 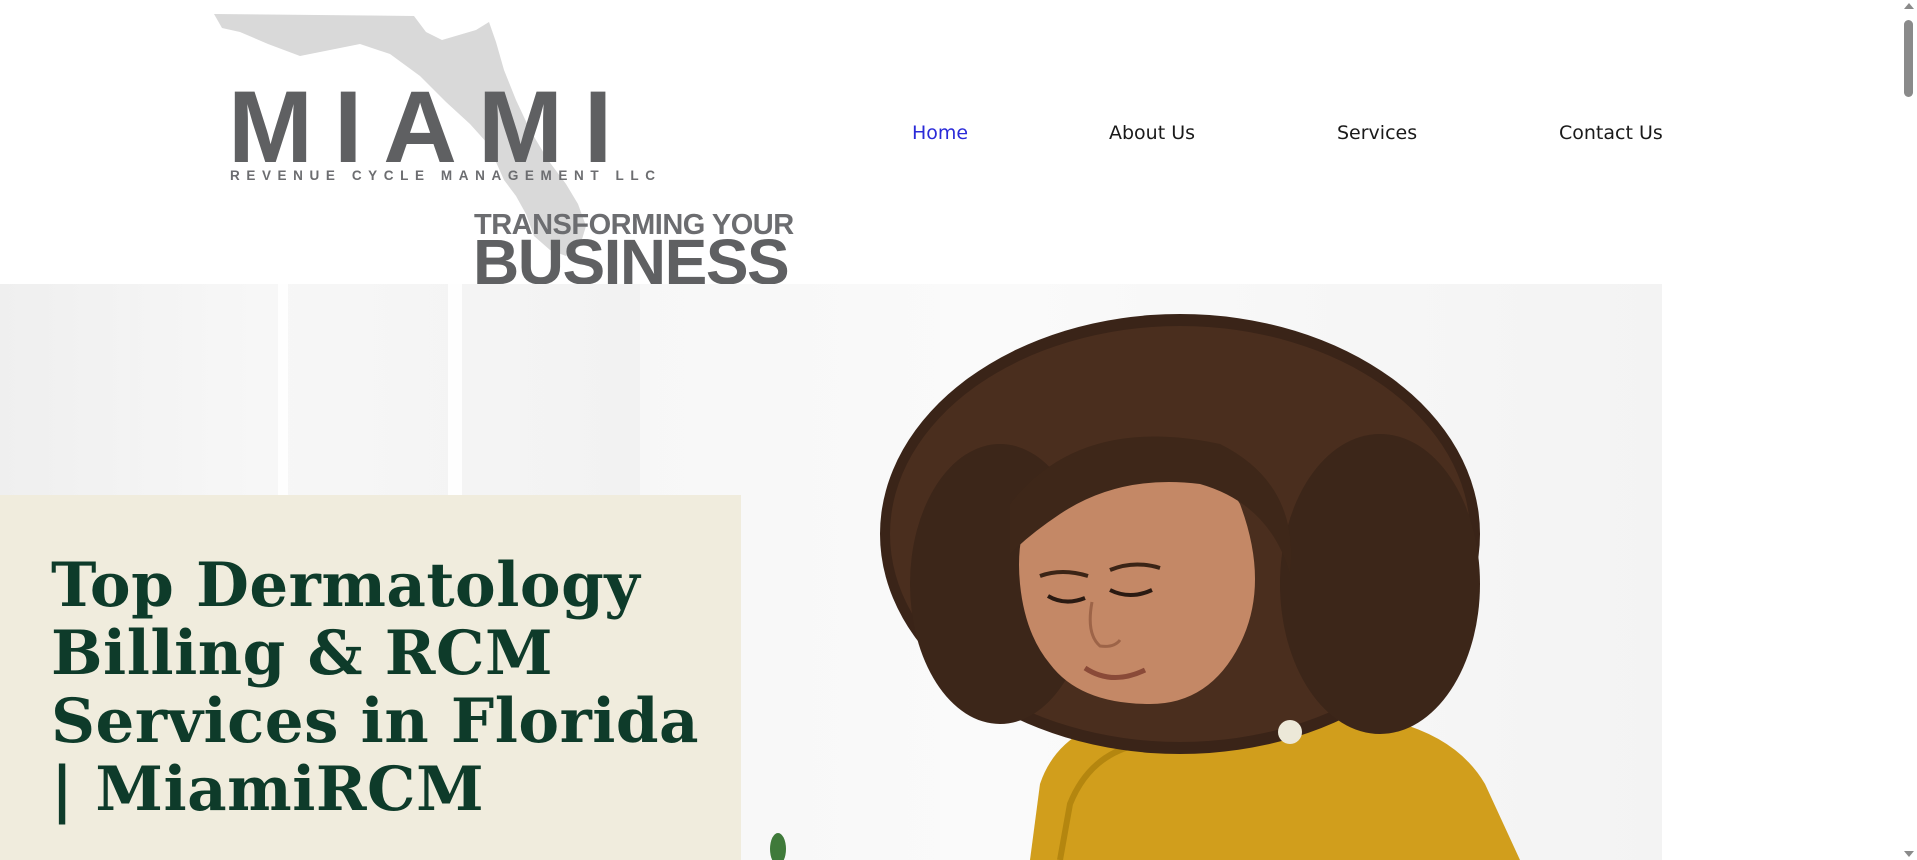 I want to click on chevron-down-icon, so click(x=1909, y=854).